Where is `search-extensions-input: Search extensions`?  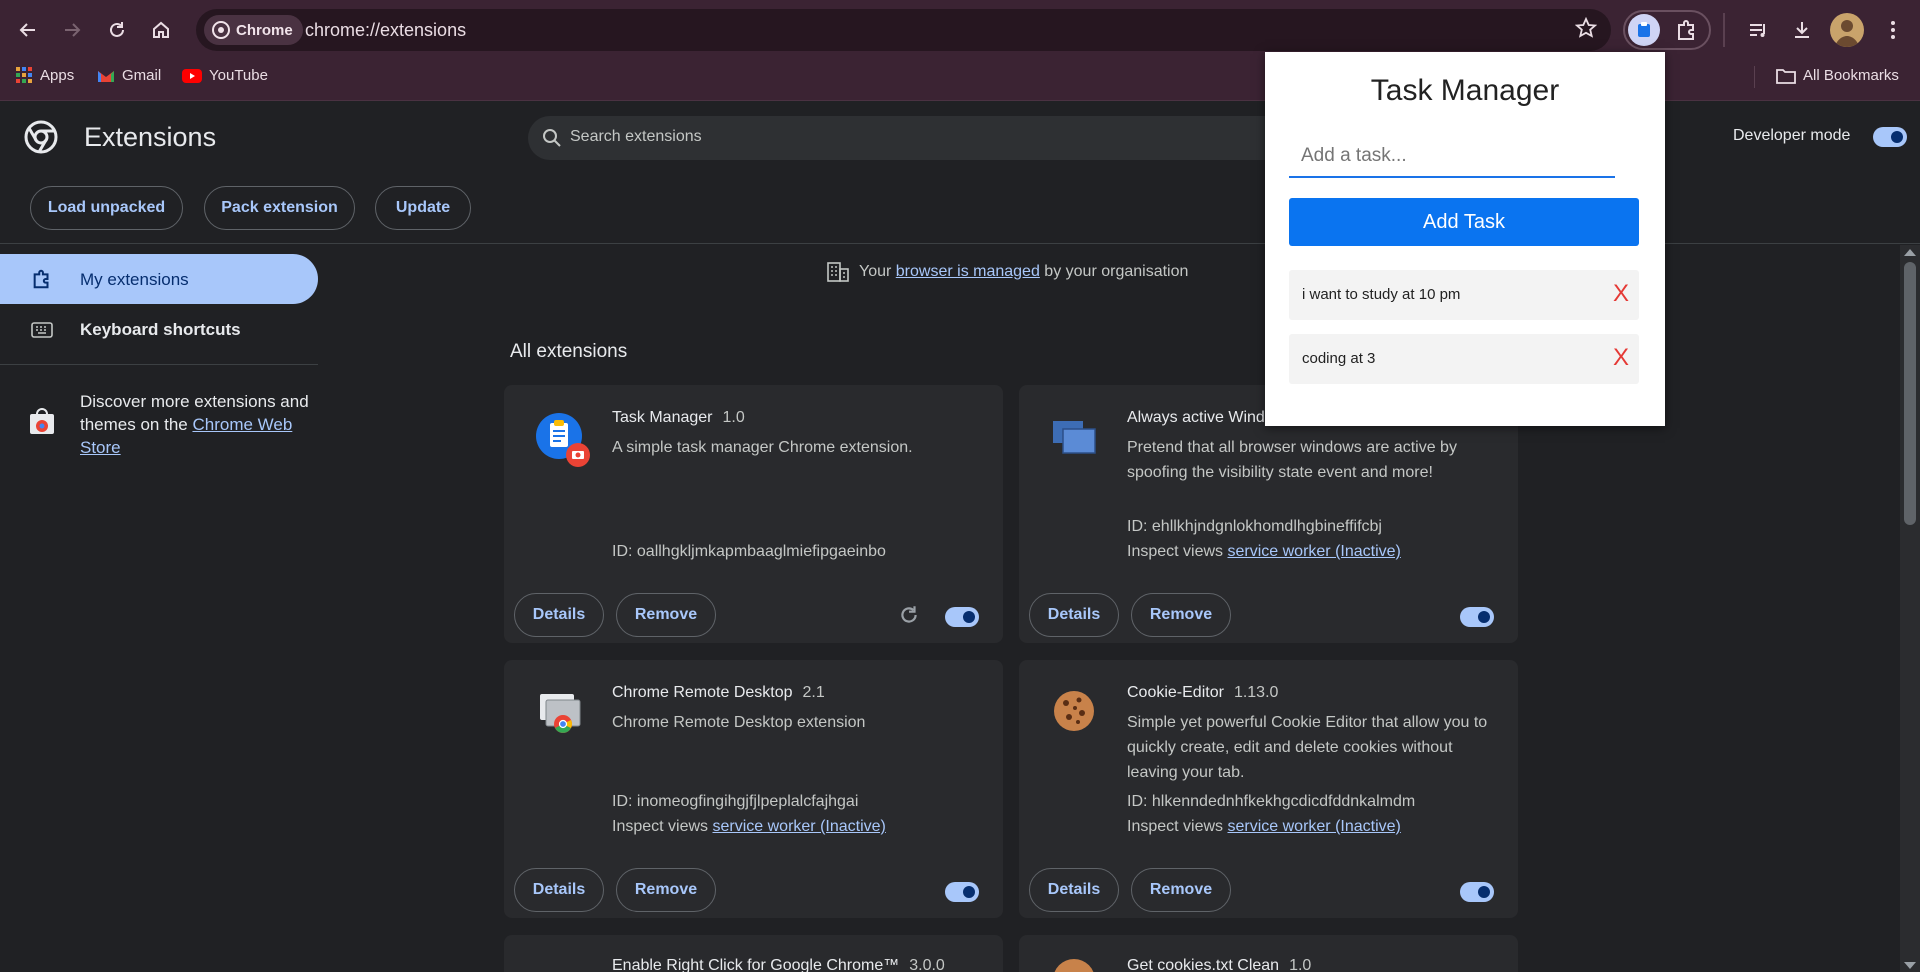
search-extensions-input: Search extensions is located at coordinates (908, 138).